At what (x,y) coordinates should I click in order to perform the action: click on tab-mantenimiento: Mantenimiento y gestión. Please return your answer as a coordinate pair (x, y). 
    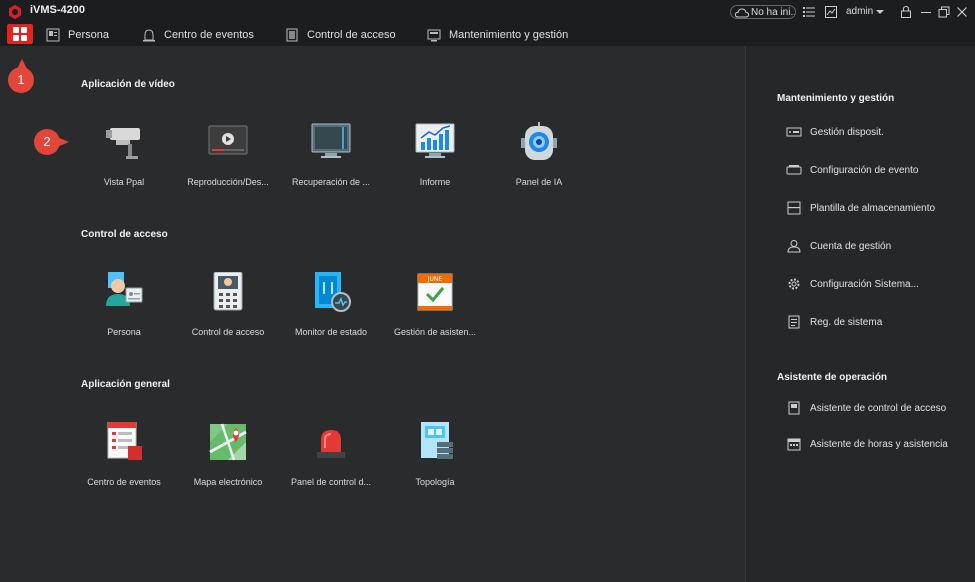
    Looking at the image, I should click on (507, 35).